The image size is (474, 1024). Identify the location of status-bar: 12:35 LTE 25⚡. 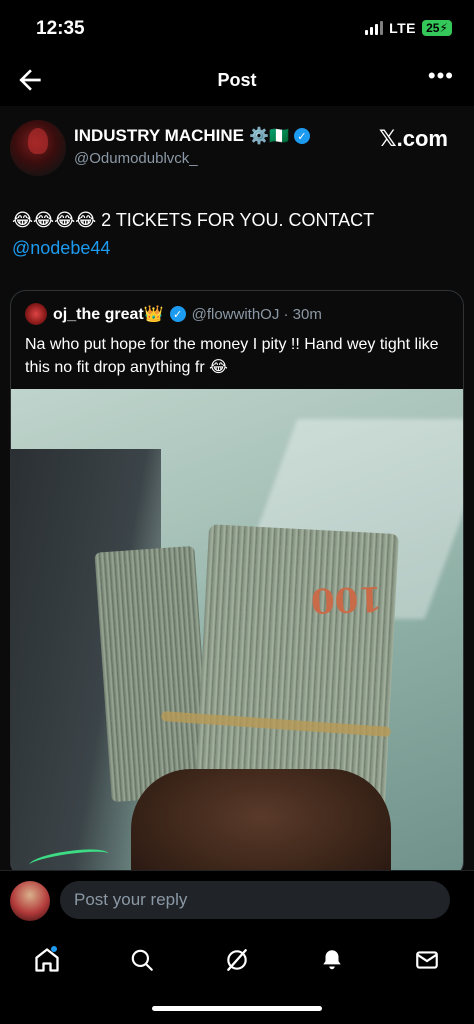
(237, 27).